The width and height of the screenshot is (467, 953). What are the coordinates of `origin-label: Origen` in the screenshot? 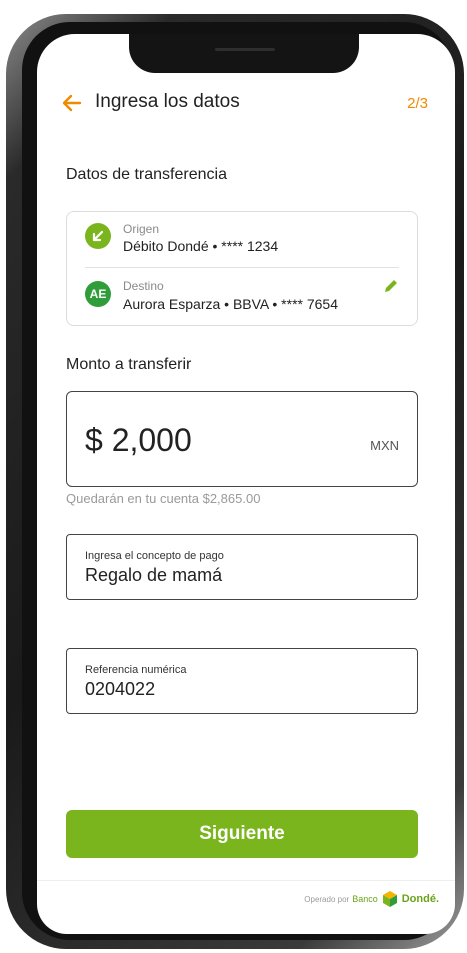 It's located at (141, 229).